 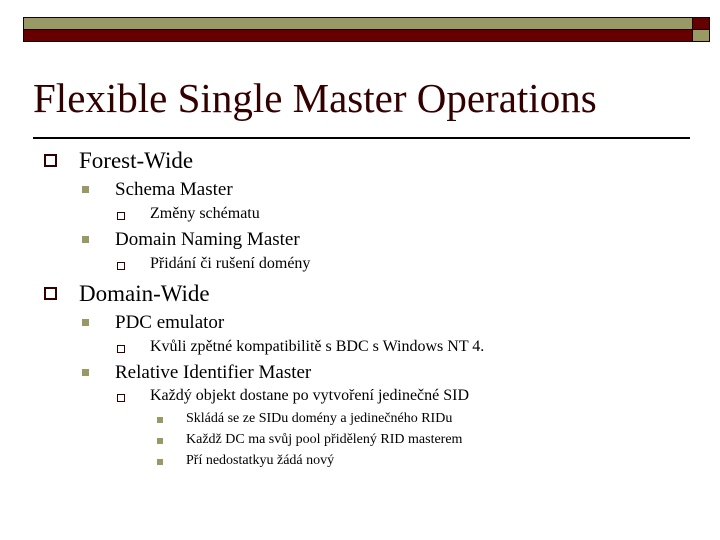 I want to click on bullet-forest-wide: Forest-Wide, so click(x=136, y=160).